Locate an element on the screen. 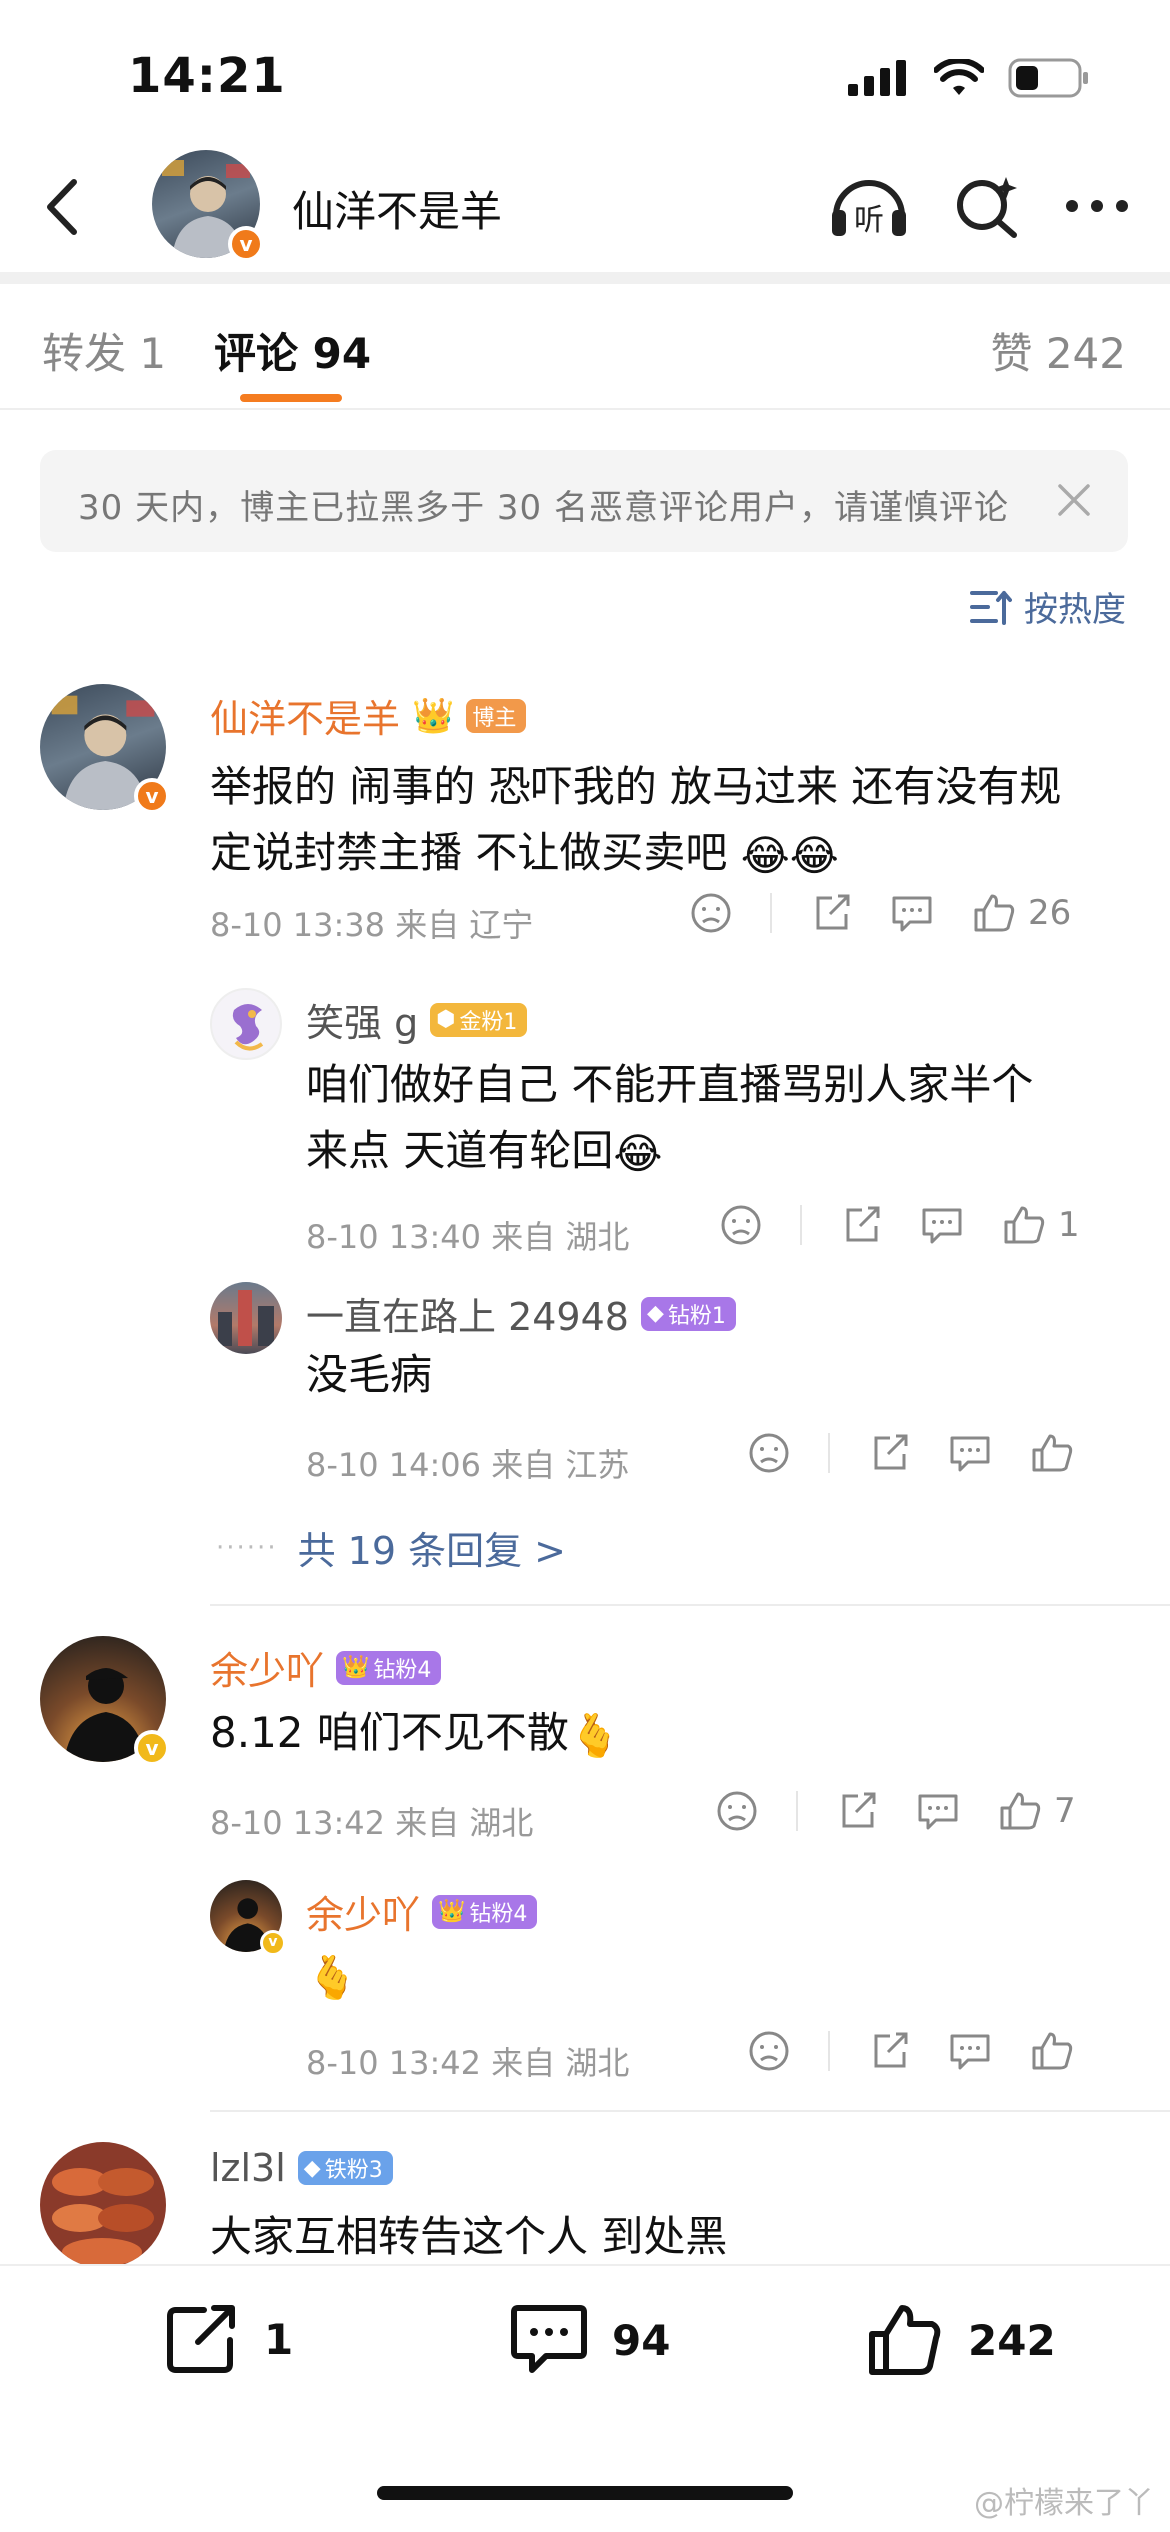 The height and width of the screenshot is (2532, 1170). comment-bubble-icon is located at coordinates (549, 2339).